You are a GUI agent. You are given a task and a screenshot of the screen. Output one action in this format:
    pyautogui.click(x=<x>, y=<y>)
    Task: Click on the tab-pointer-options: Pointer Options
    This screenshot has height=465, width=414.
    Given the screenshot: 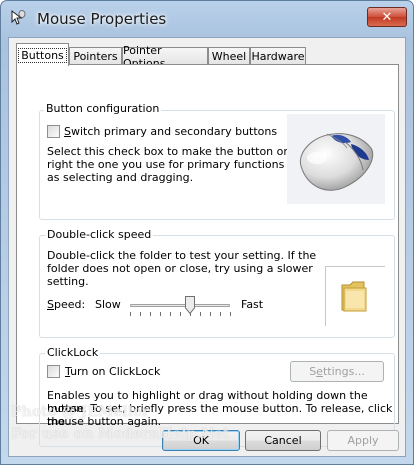 What is the action you would take?
    pyautogui.click(x=165, y=57)
    